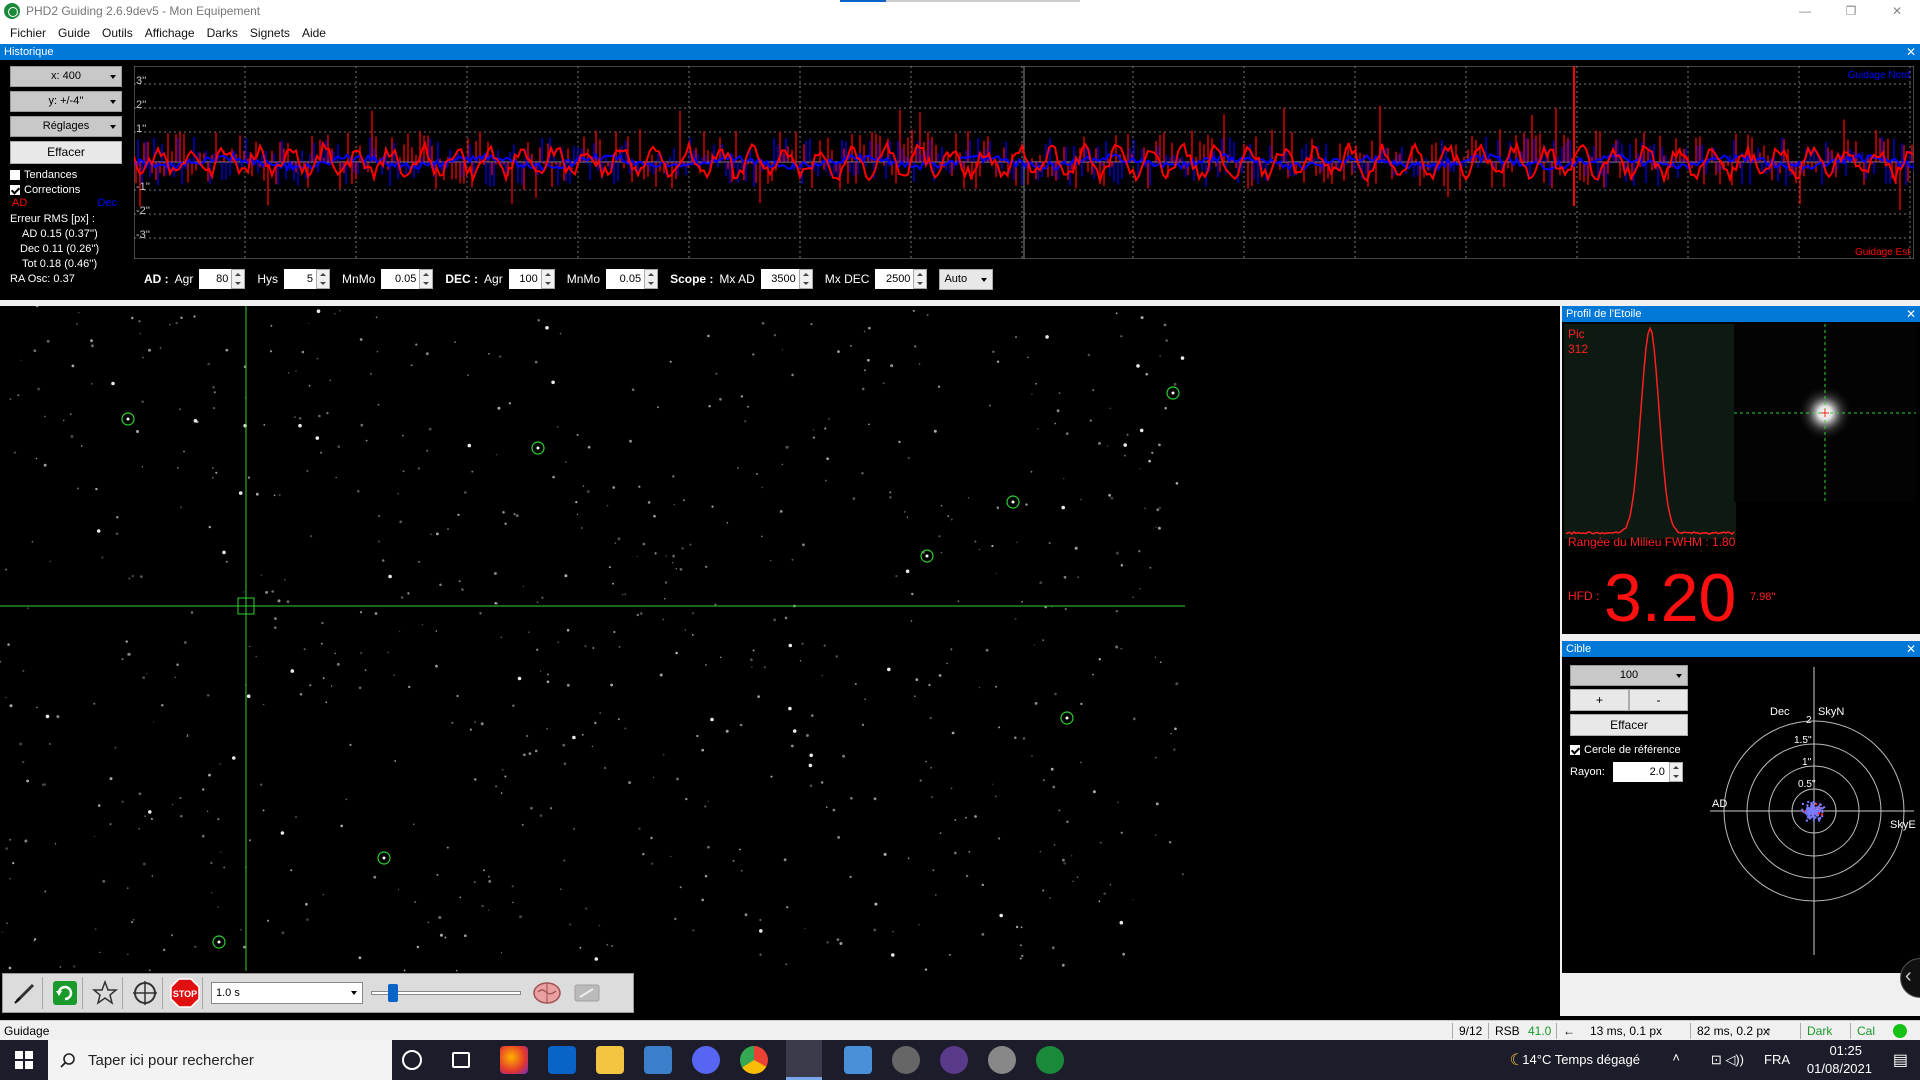 This screenshot has height=1080, width=1920. I want to click on radius-value: 2.0, so click(1640, 772).